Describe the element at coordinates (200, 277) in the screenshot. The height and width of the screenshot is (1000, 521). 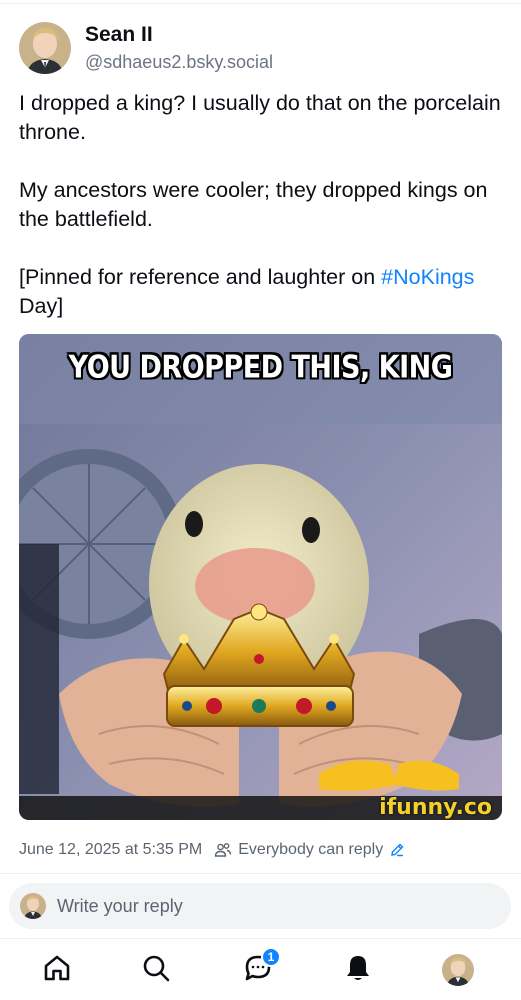
I see `post-text-segment: [Pinned for reference and laughter on` at that location.